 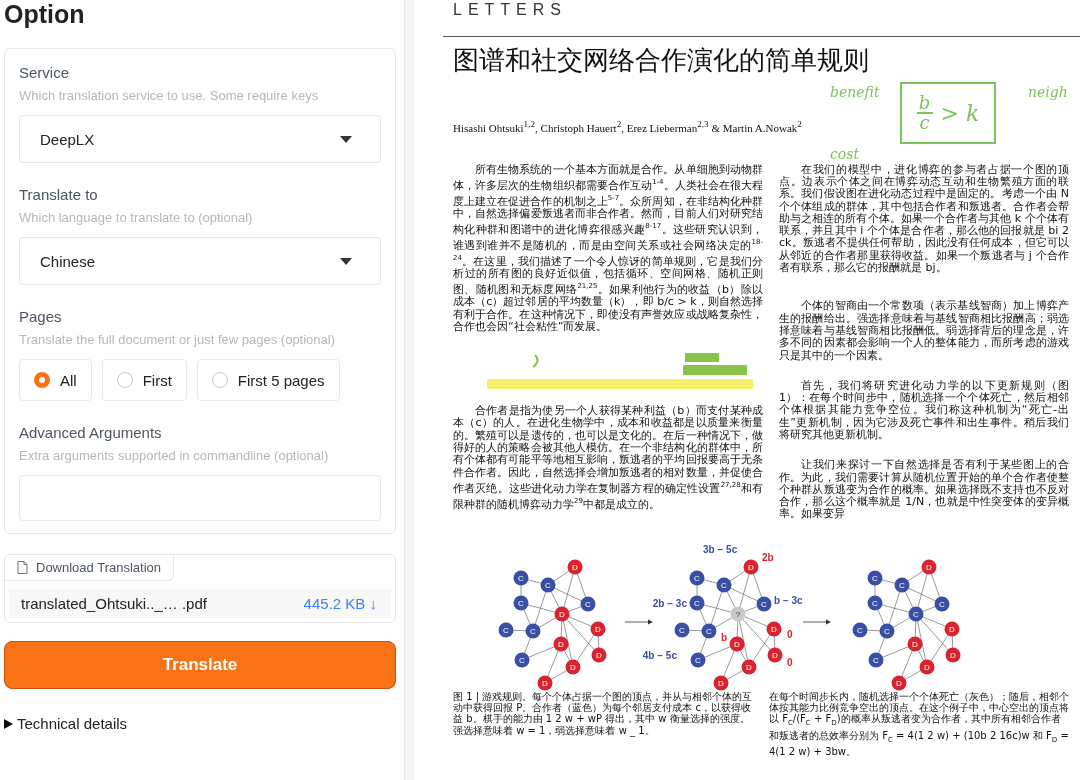 I want to click on field-hint: Translate the full document or just few pages (optional), so click(x=178, y=340).